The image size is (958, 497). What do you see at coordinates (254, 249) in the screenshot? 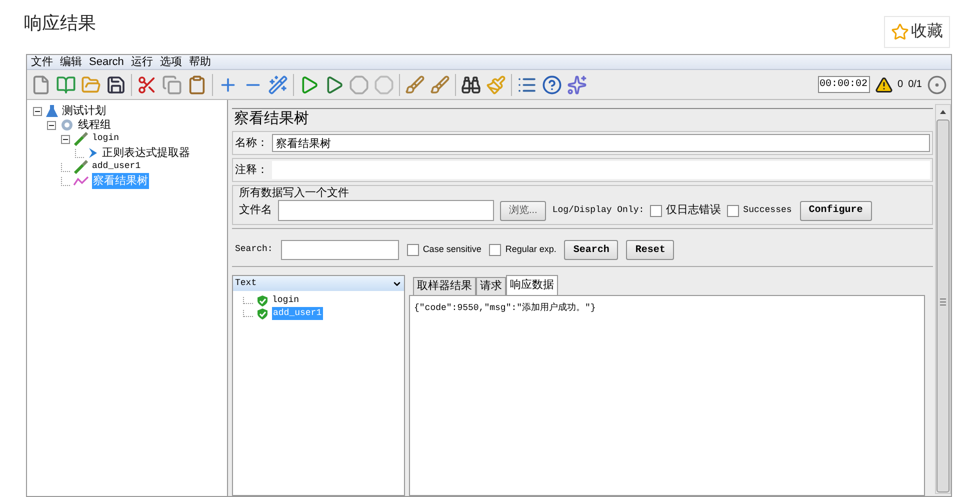
I see `search-label: Search:` at bounding box center [254, 249].